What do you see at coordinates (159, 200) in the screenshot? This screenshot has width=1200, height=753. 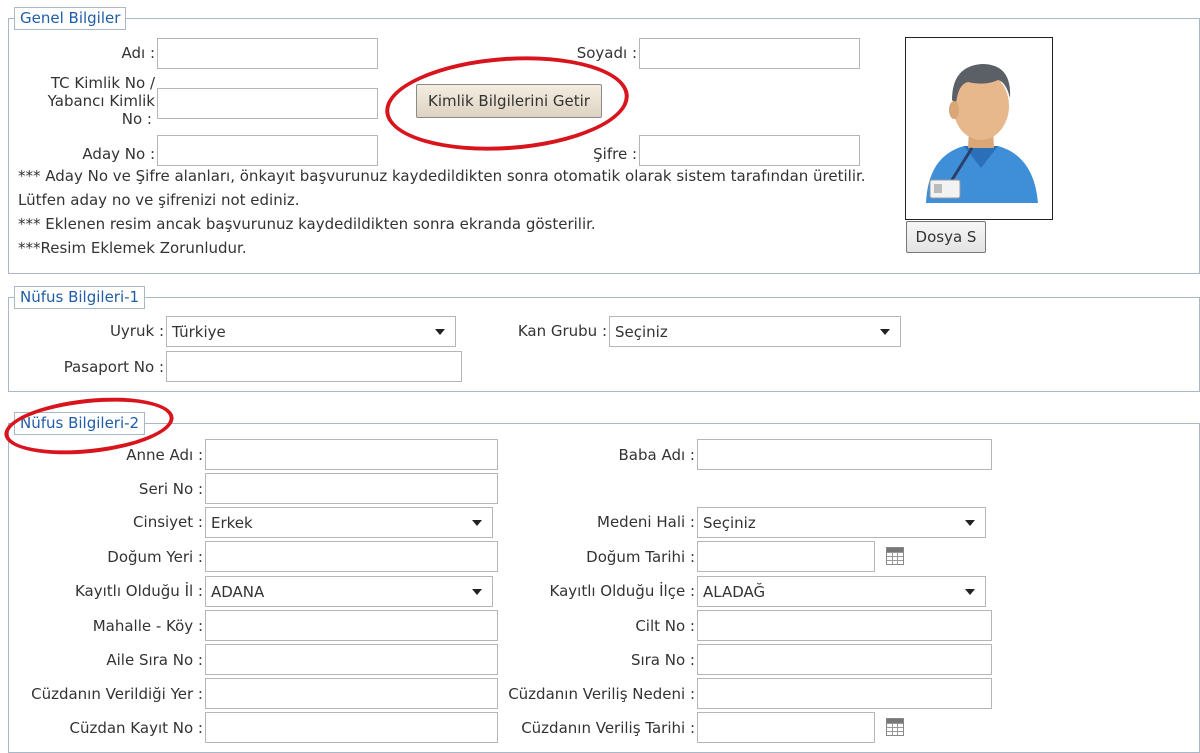 I see `info-note-2: Lütfen aday no ve şifrenizi not ediniz.` at bounding box center [159, 200].